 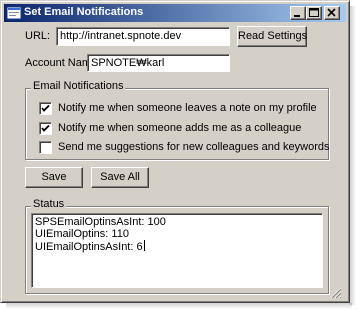 I want to click on close-button, so click(x=332, y=13).